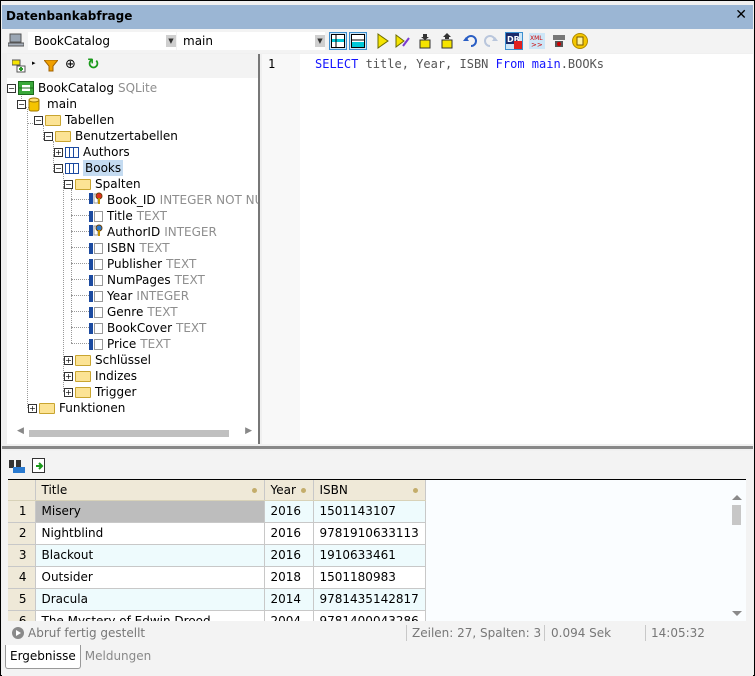  What do you see at coordinates (741, 15) in the screenshot?
I see `close-icon: ✕` at bounding box center [741, 15].